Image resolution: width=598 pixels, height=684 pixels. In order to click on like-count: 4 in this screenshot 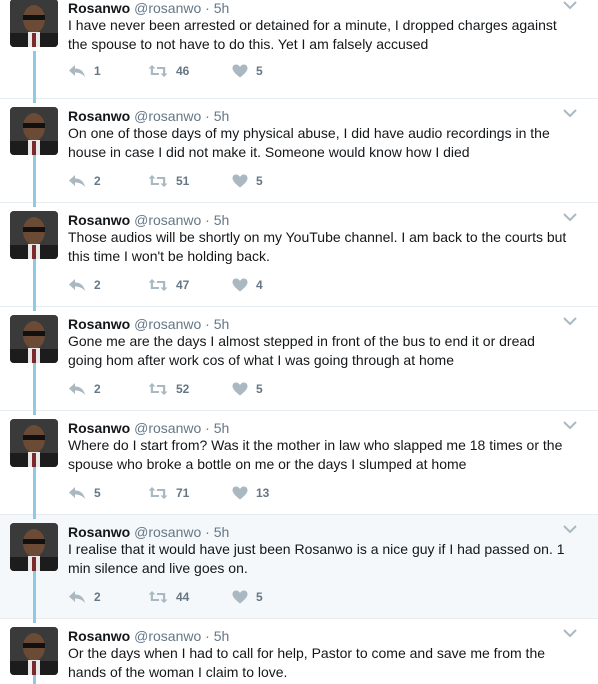, I will do `click(259, 285)`.